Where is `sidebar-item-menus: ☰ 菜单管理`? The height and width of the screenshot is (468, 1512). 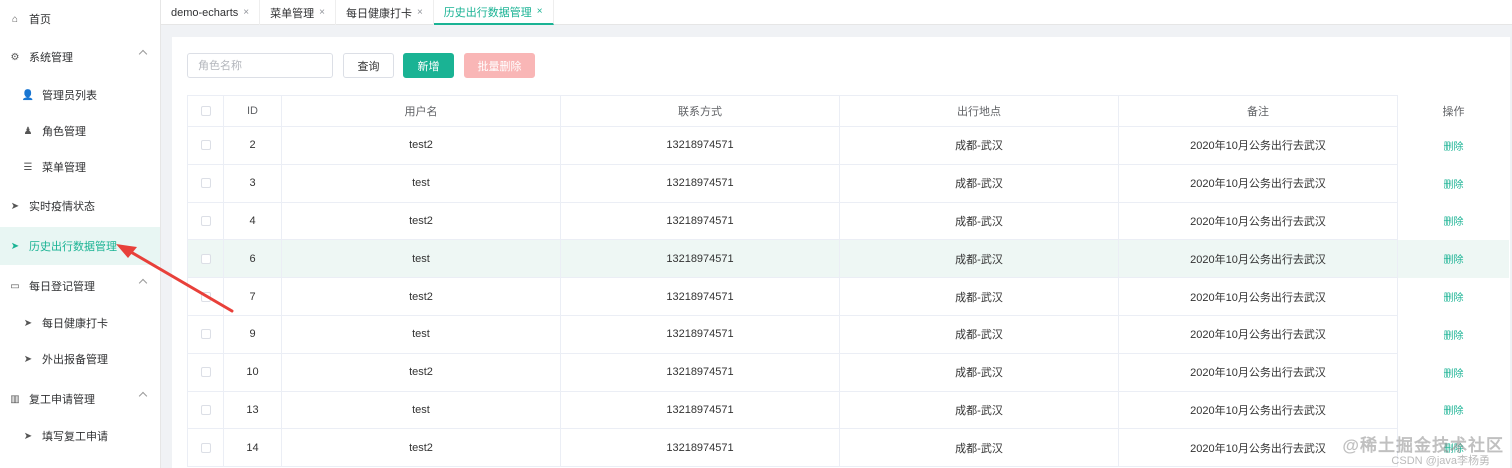 sidebar-item-menus: ☰ 菜单管理 is located at coordinates (80, 167).